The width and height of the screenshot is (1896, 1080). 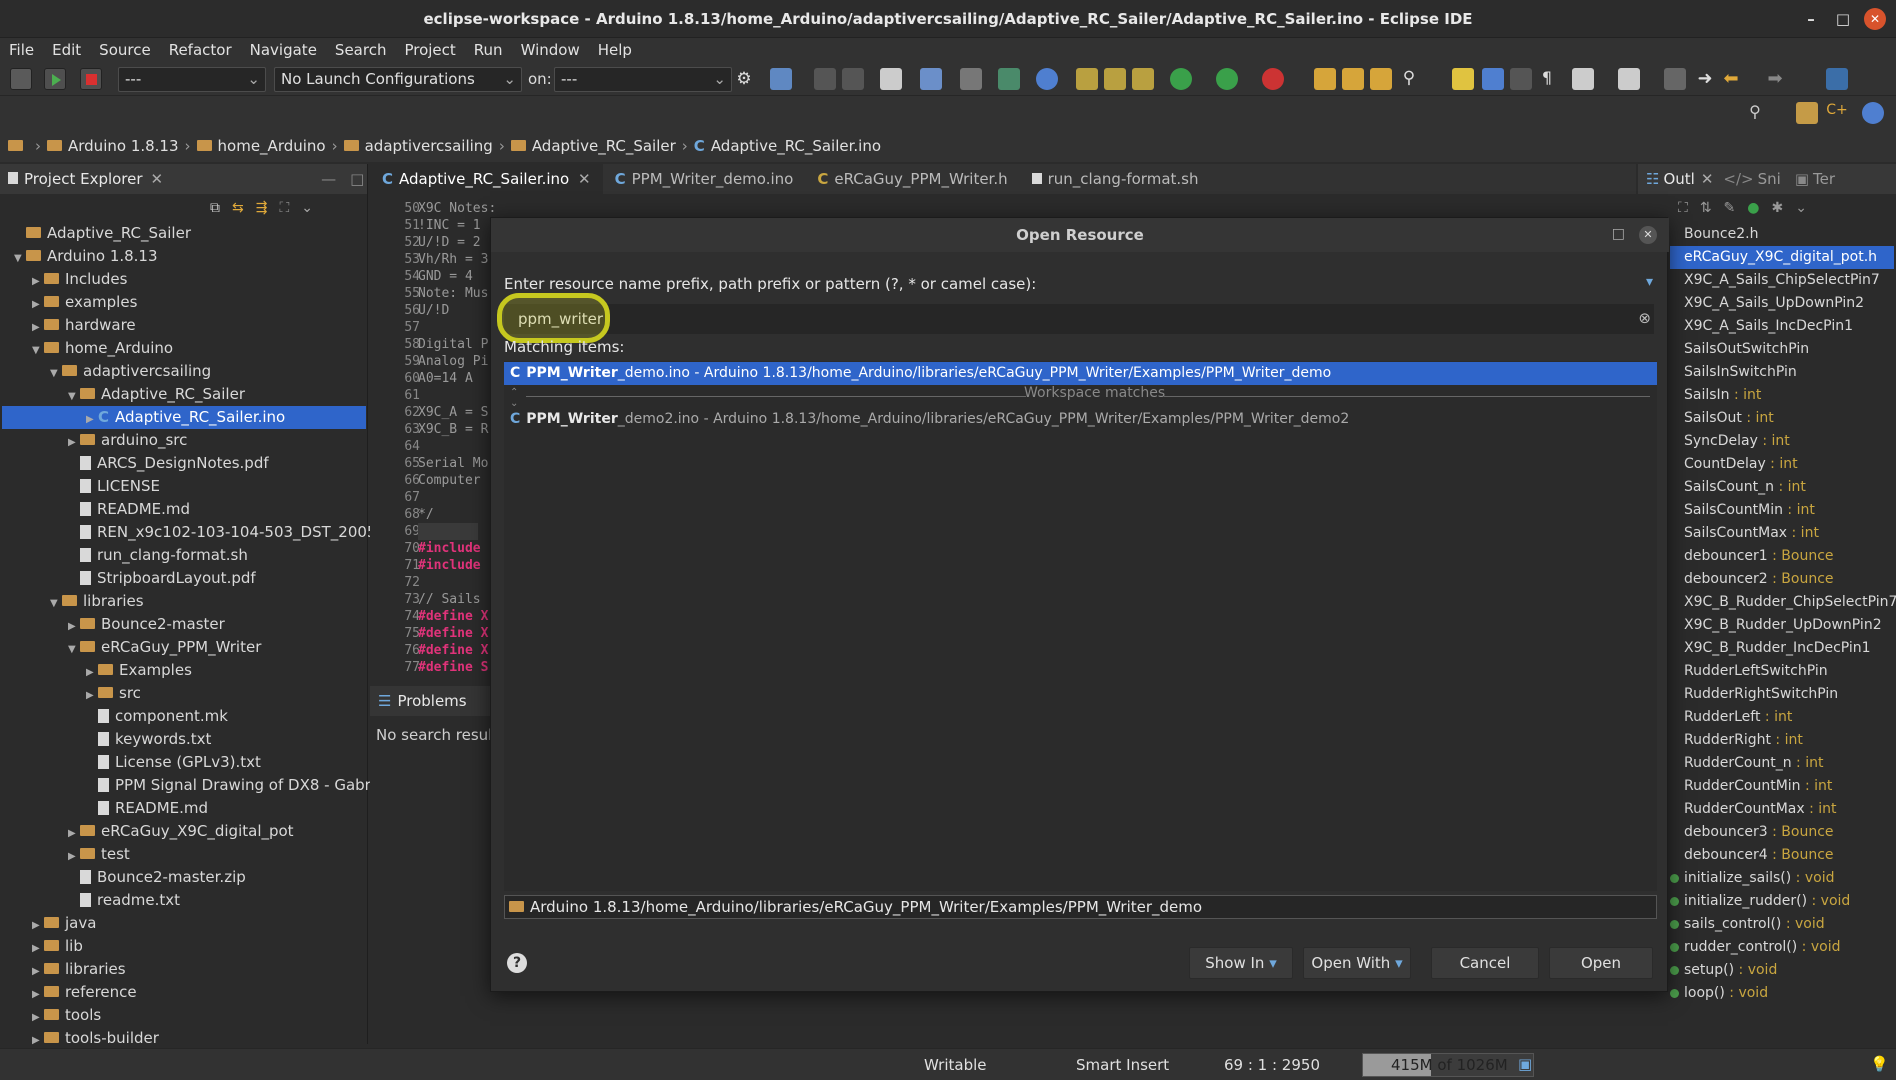 I want to click on run-icon, so click(x=1227, y=79).